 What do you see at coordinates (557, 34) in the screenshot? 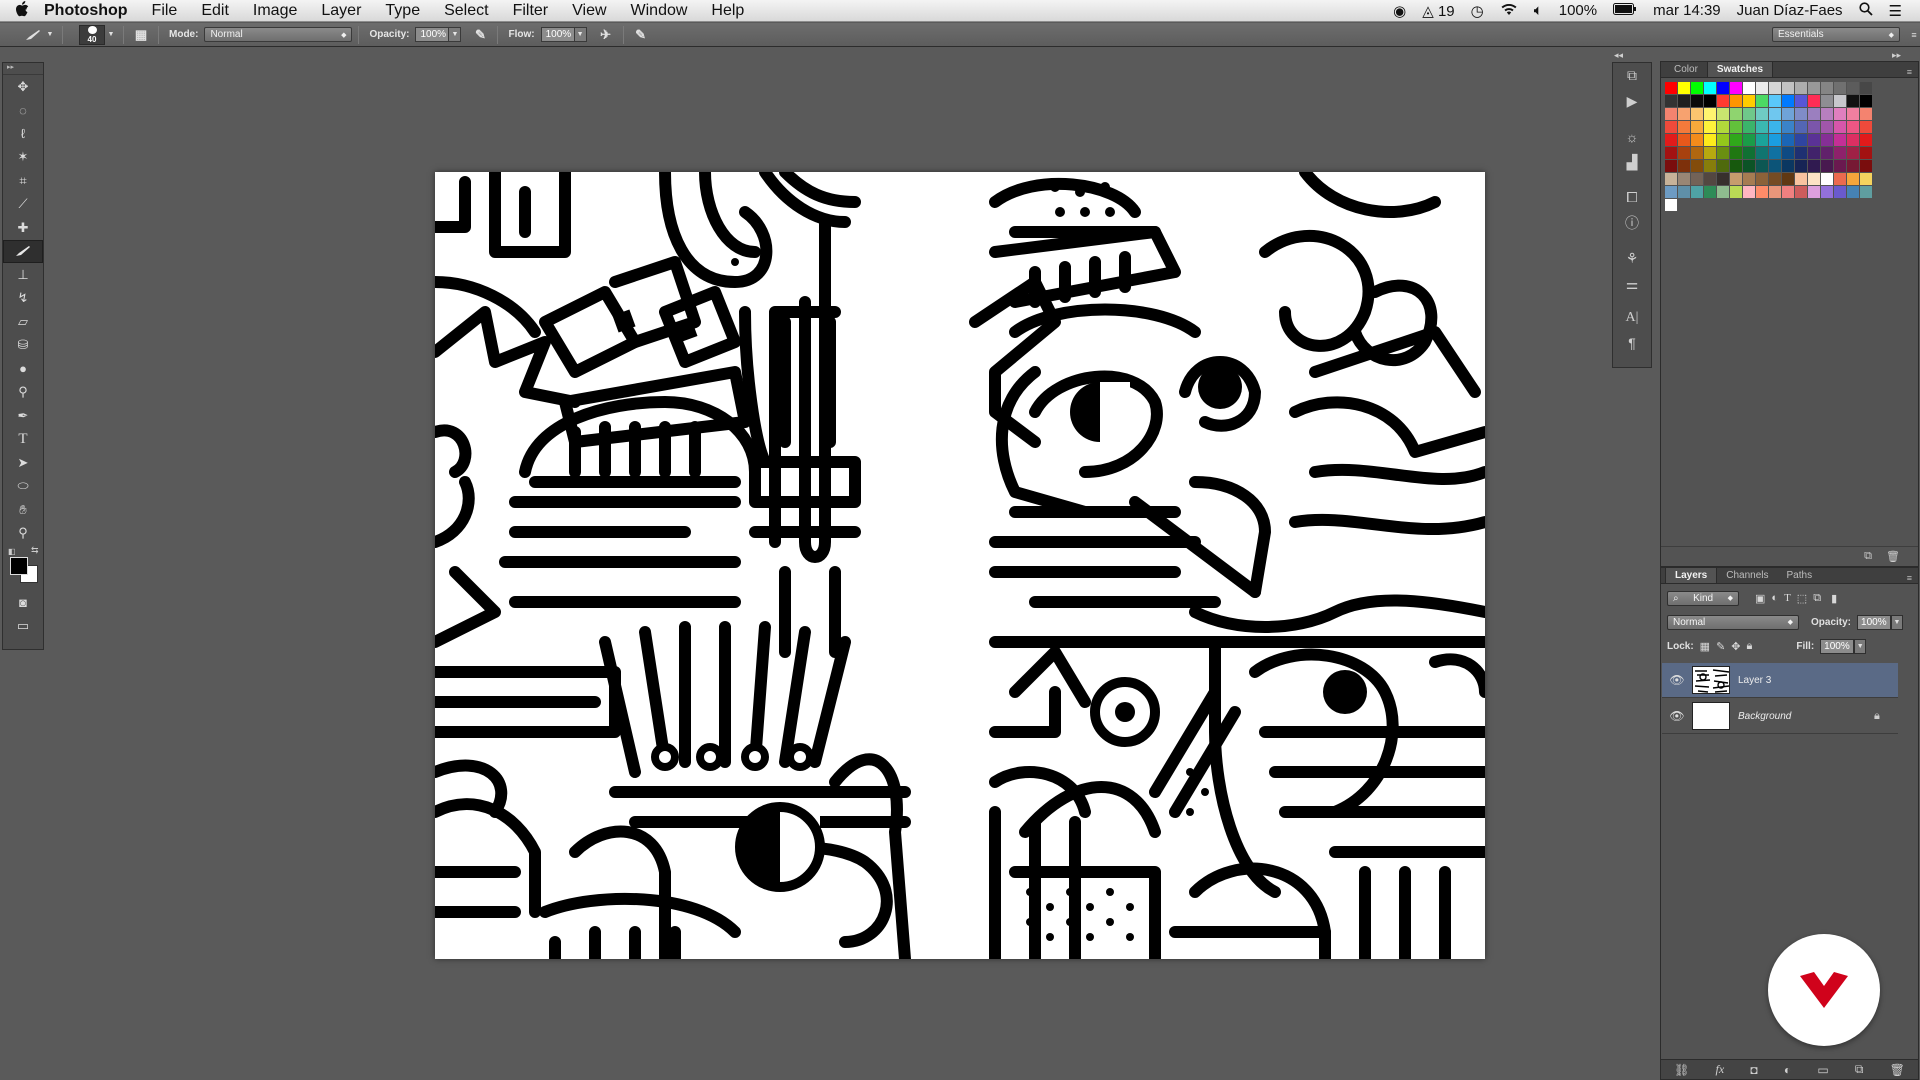
I see `flow-field: 100%` at bounding box center [557, 34].